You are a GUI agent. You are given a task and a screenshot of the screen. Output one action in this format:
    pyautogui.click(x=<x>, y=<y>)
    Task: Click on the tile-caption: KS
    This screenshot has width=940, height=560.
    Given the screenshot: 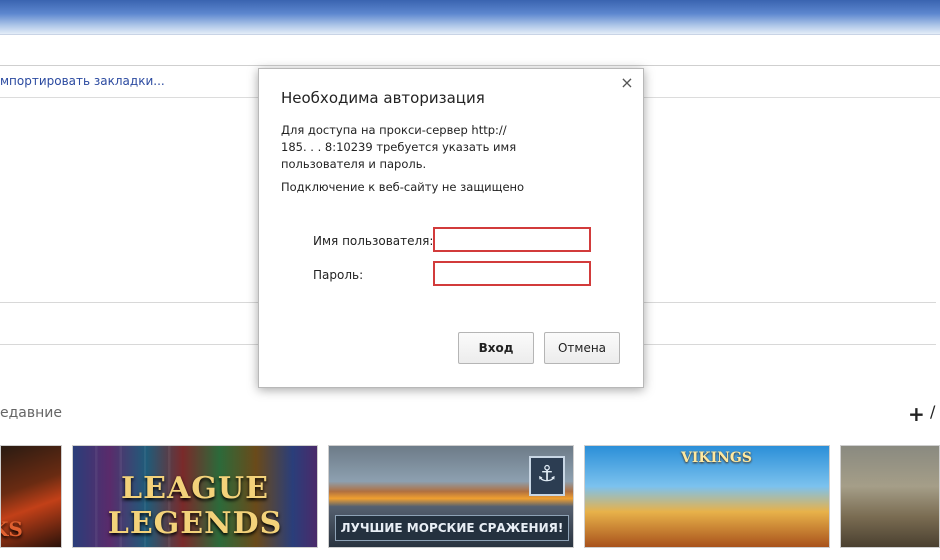 What is the action you would take?
    pyautogui.click(x=12, y=529)
    